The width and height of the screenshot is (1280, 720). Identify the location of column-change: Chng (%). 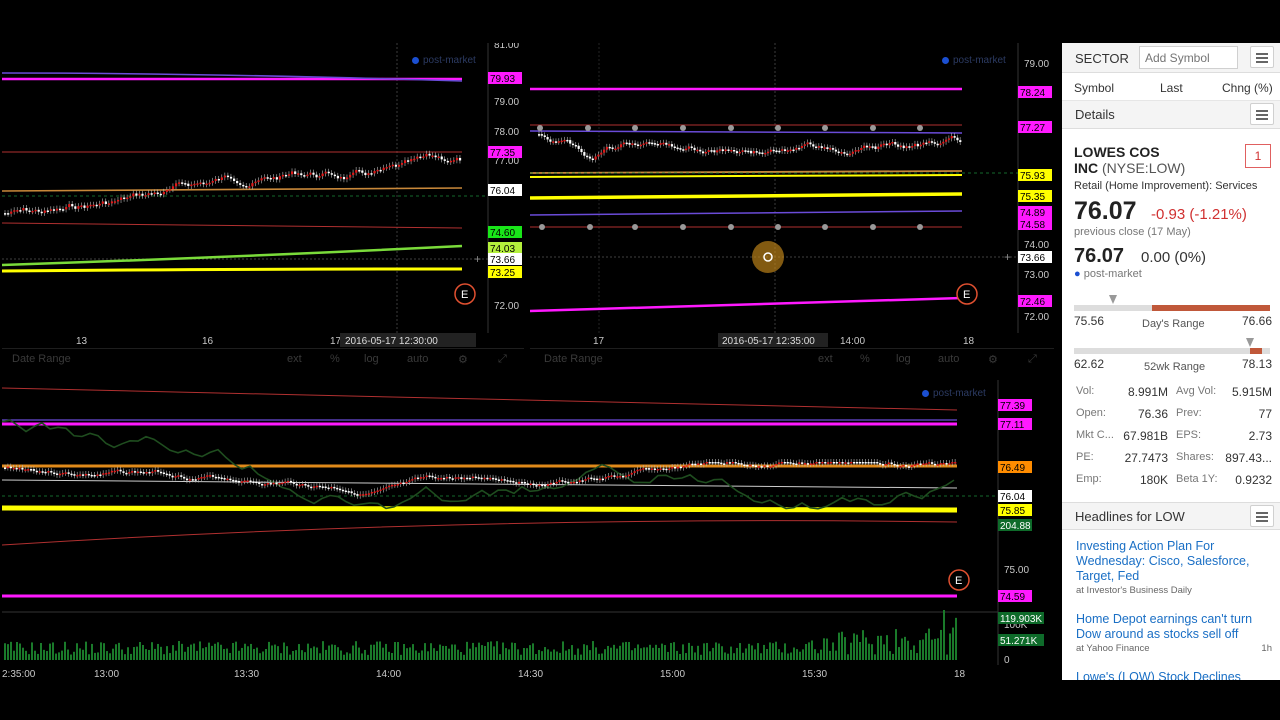
(1247, 88).